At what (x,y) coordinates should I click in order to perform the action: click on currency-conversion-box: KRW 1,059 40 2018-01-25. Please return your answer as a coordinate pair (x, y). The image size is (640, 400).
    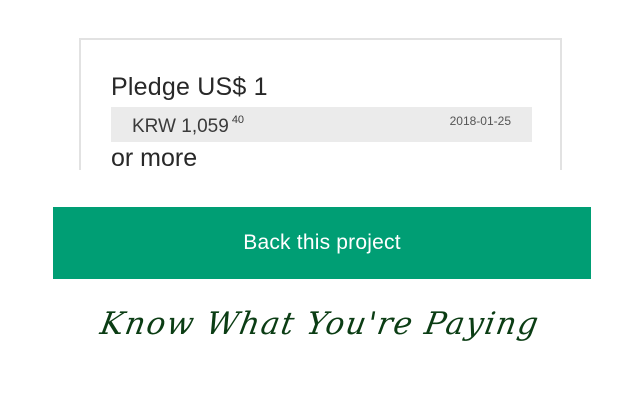
    Looking at the image, I should click on (321, 124).